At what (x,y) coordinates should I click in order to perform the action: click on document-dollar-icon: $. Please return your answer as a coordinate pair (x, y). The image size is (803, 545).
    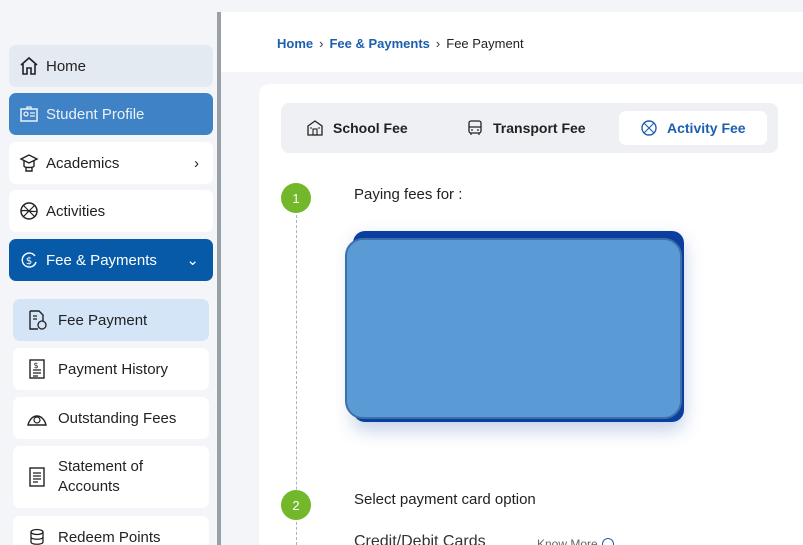
    Looking at the image, I should click on (37, 369).